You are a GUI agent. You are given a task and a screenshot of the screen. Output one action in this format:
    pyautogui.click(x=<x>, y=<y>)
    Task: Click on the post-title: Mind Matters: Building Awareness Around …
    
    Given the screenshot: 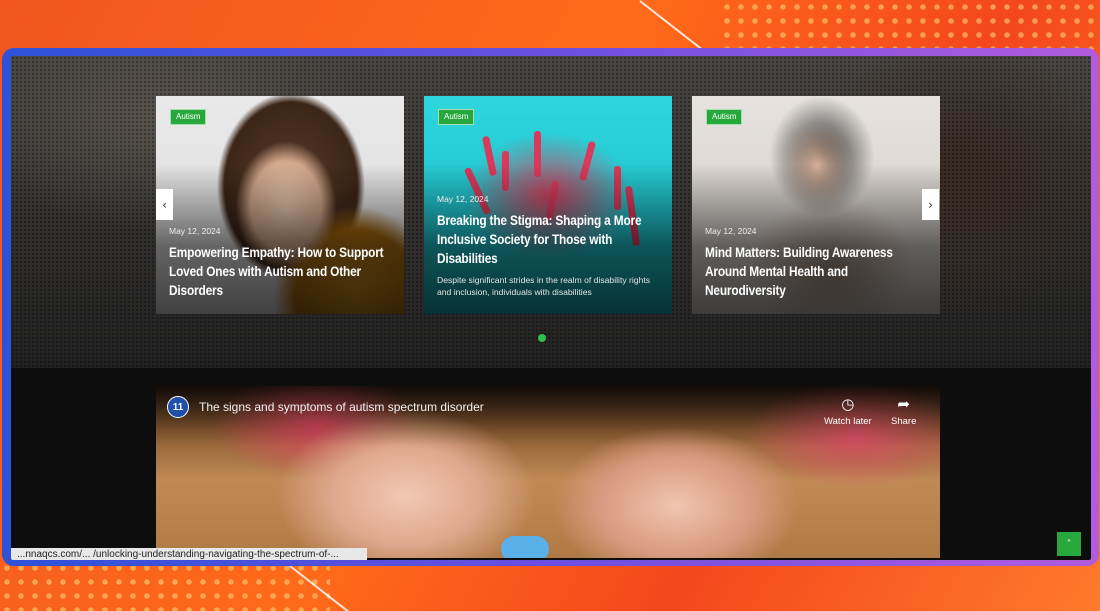 What is the action you would take?
    pyautogui.click(x=817, y=271)
    